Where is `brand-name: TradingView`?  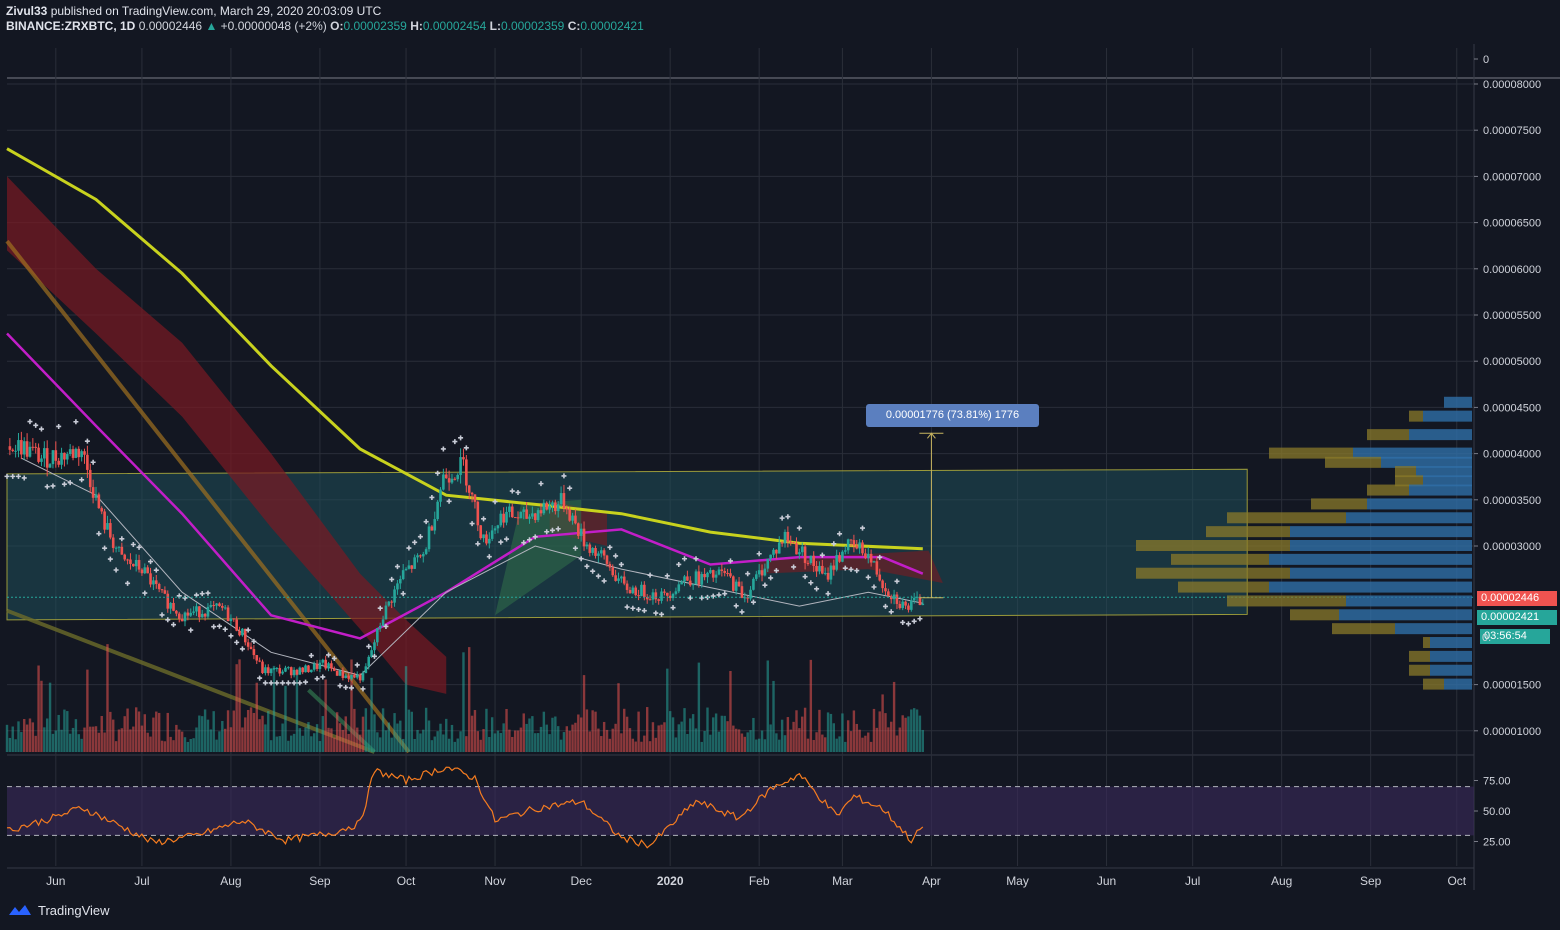
brand-name: TradingView is located at coordinates (74, 910).